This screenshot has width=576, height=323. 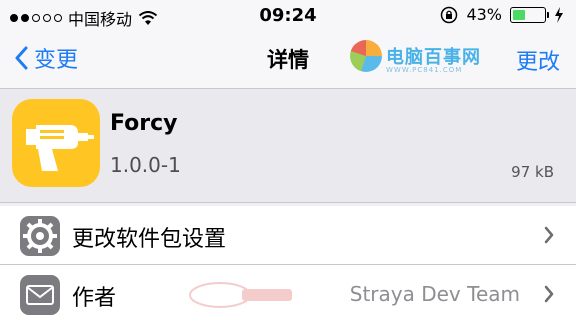 What do you see at coordinates (415, 57) in the screenshot?
I see `watermark-logo: 电脑百事网 WWW.PC841.COM` at bounding box center [415, 57].